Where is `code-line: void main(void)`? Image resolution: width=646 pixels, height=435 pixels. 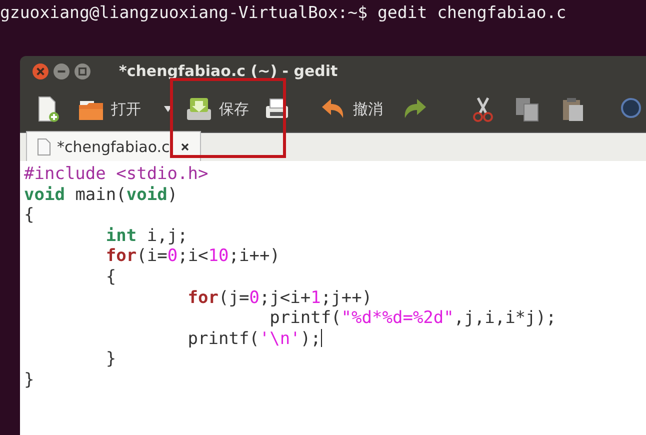 code-line: void main(void) is located at coordinates (101, 195).